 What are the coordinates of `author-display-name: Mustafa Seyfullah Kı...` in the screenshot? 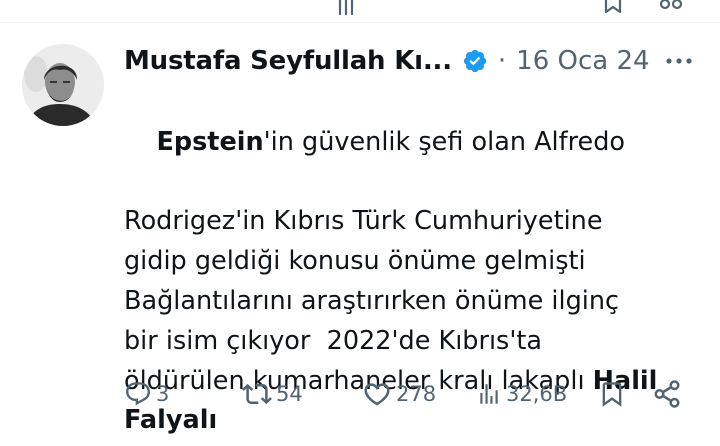 It's located at (288, 61).